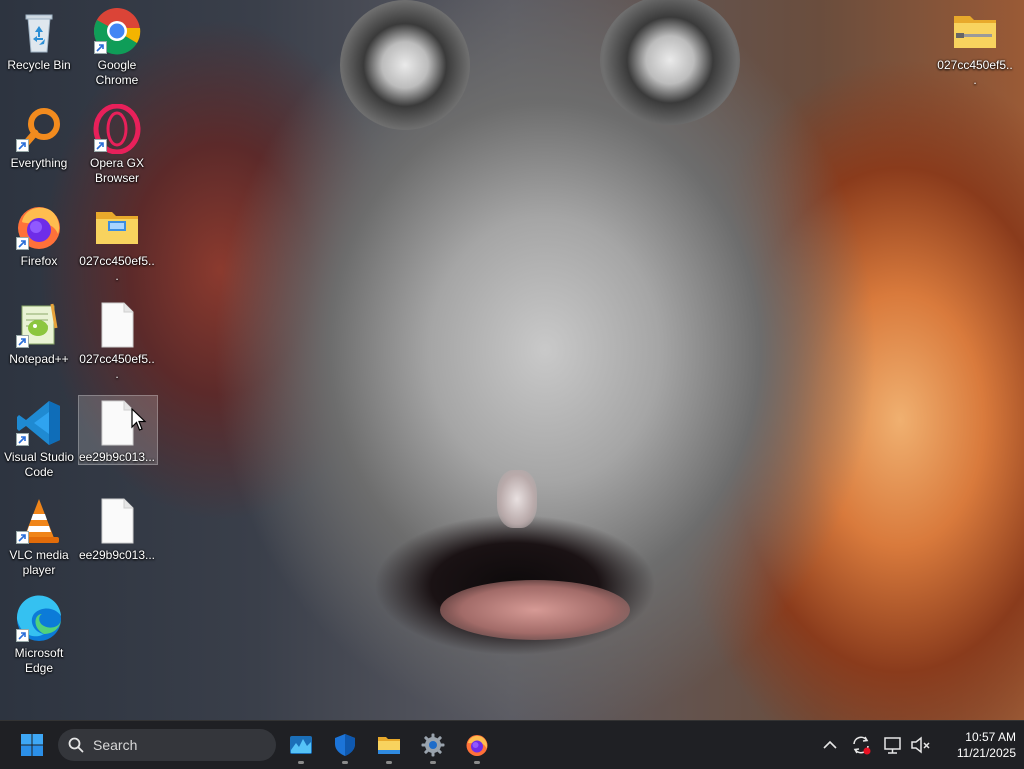 The image size is (1024, 769). I want to click on zip-folder-icon, so click(975, 31).